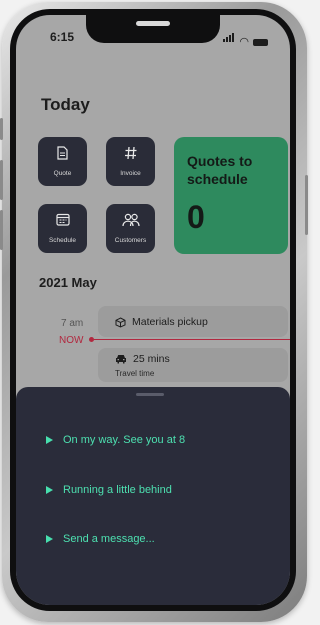  Describe the element at coordinates (260, 42) in the screenshot. I see `battery-icon` at that location.